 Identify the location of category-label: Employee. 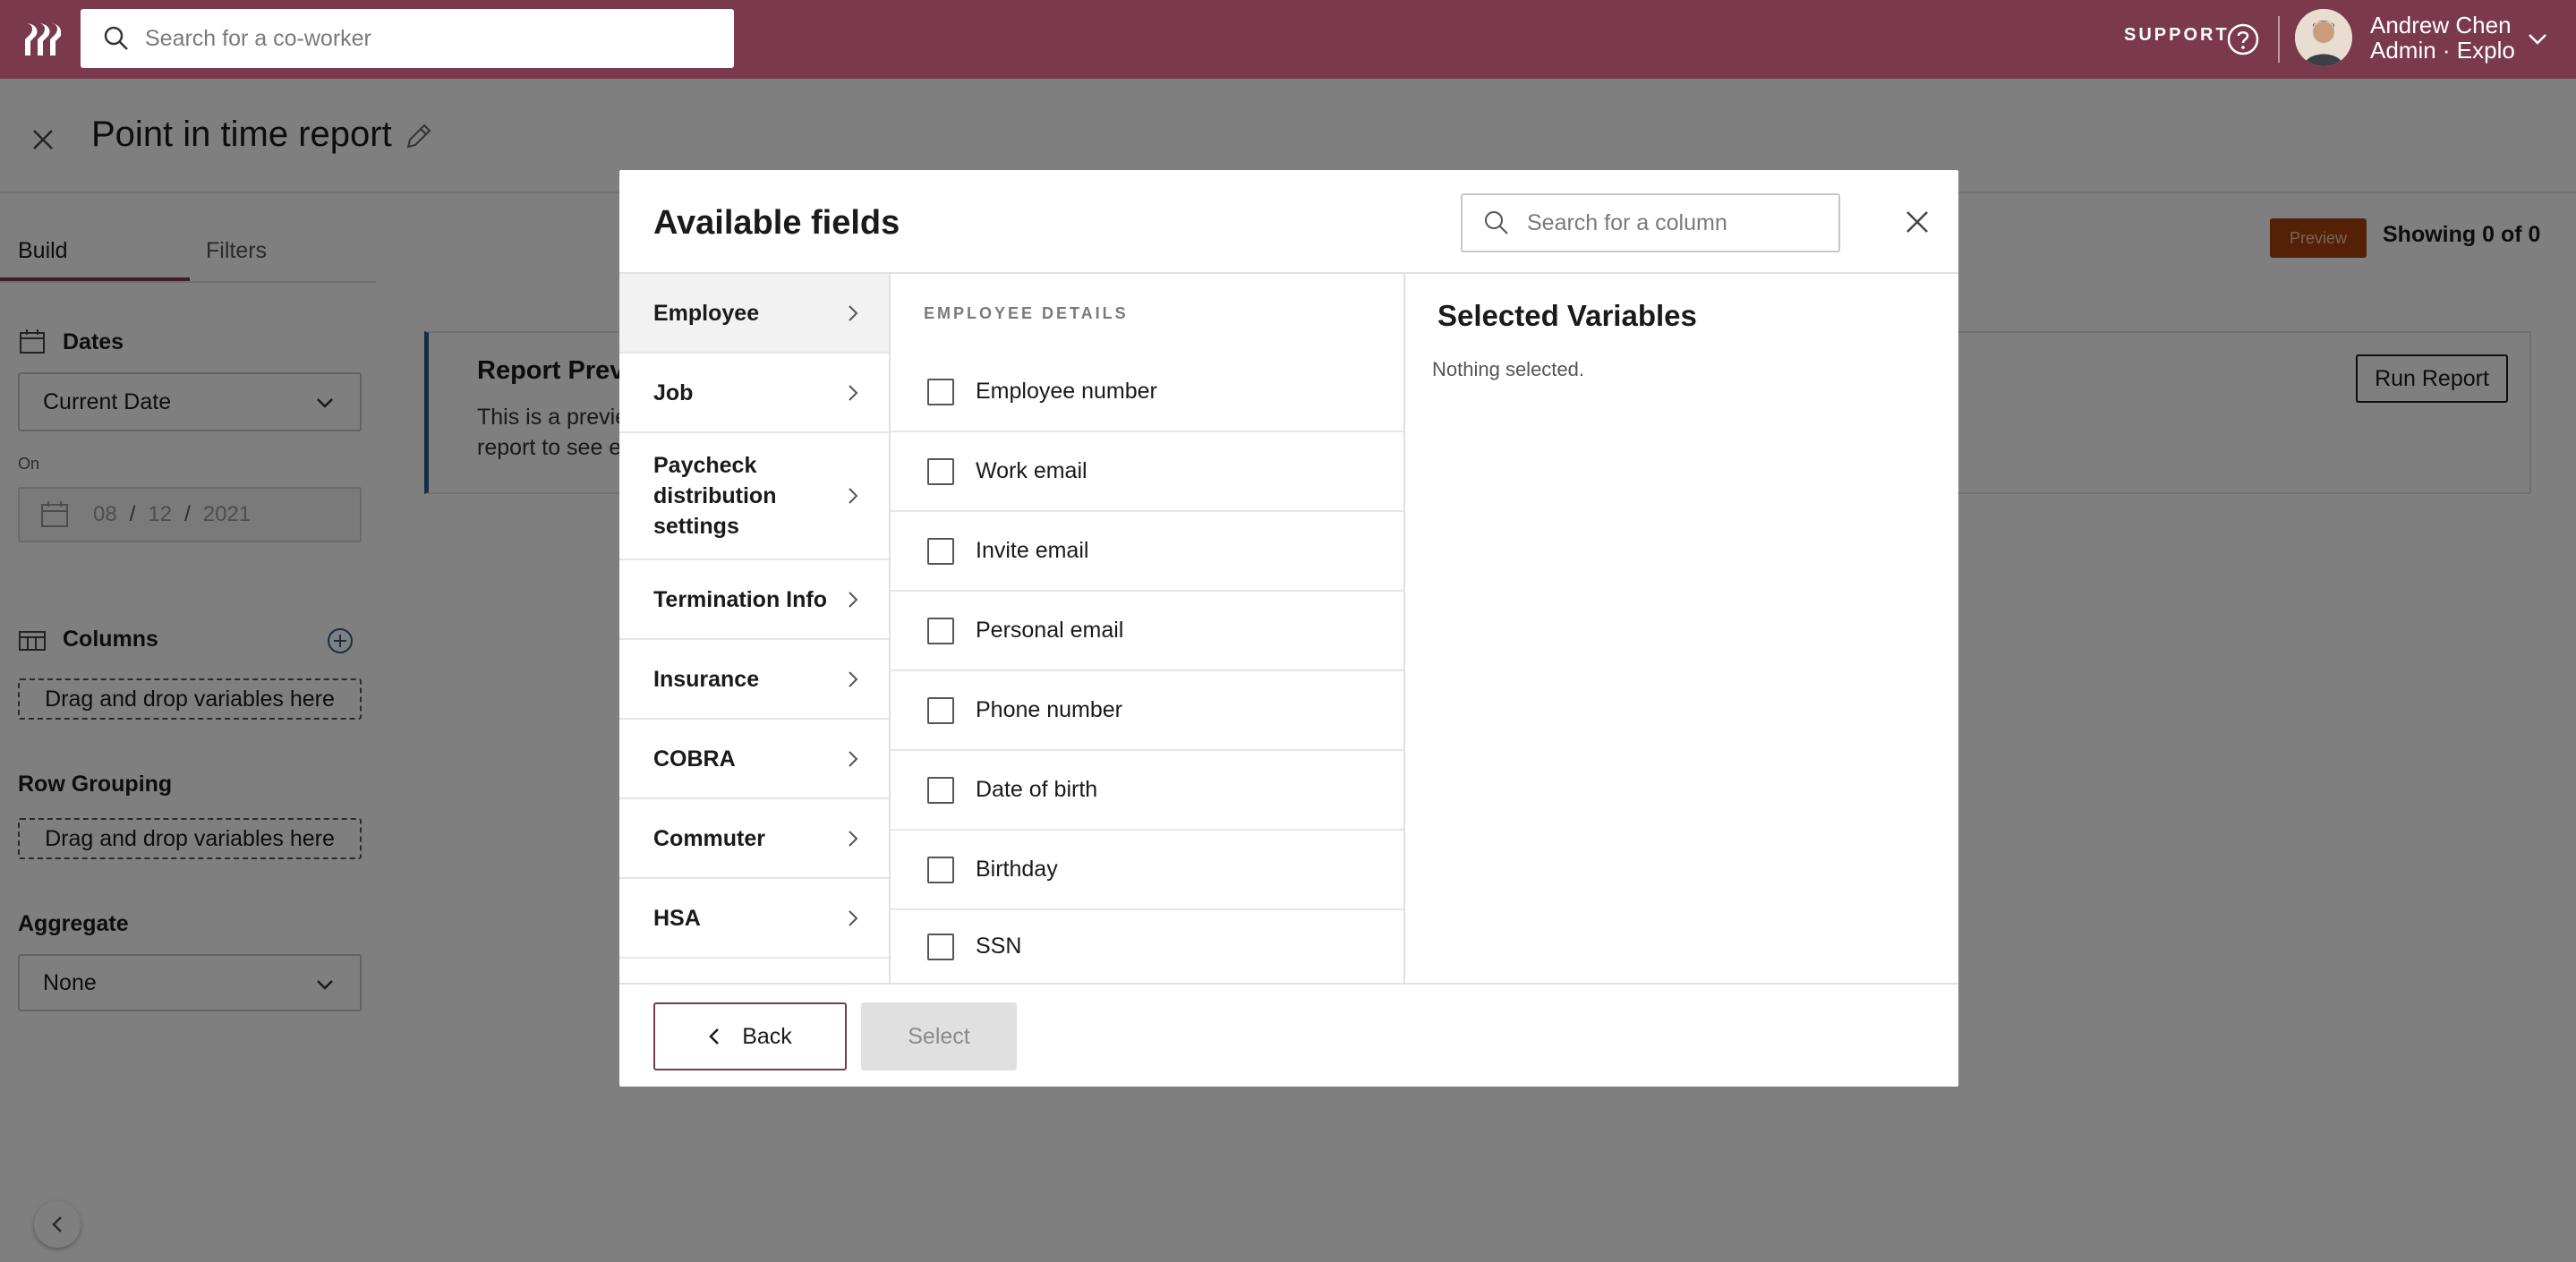
(706, 313).